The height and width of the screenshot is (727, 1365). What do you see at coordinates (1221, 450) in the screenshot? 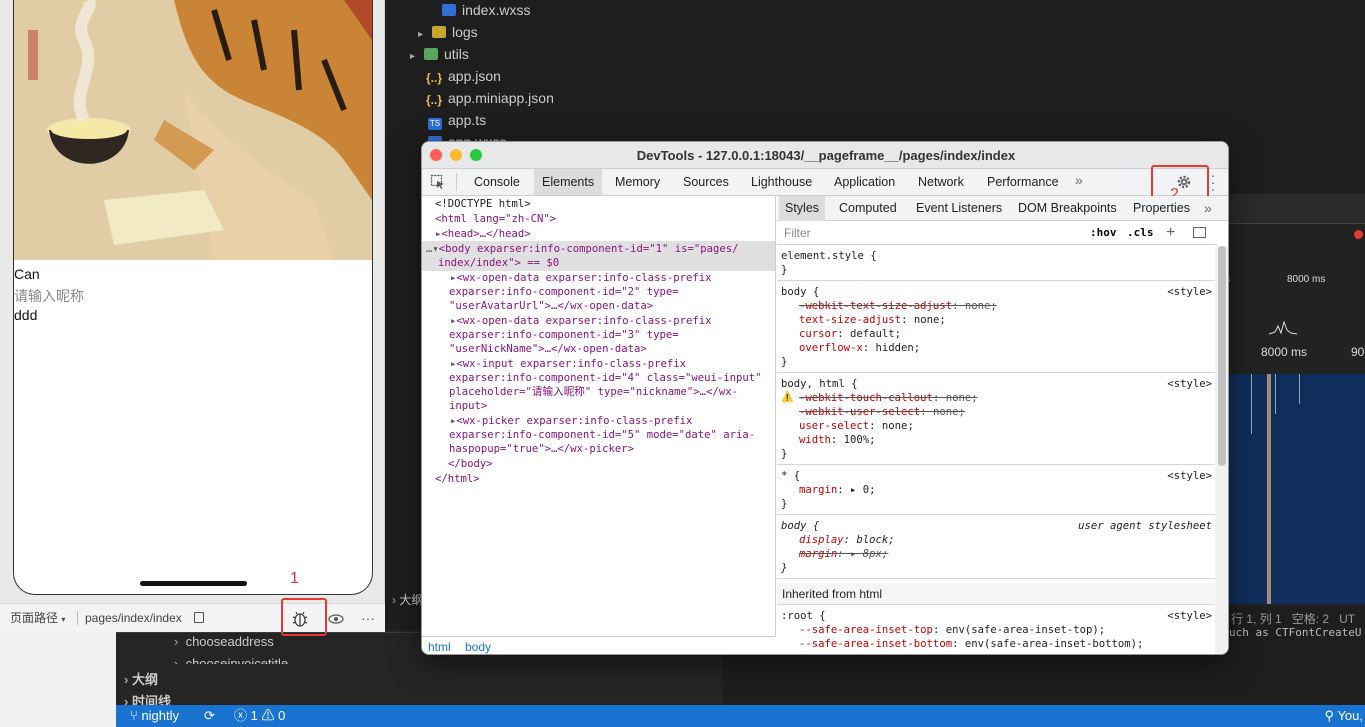
I see `styles-scrollbar` at bounding box center [1221, 450].